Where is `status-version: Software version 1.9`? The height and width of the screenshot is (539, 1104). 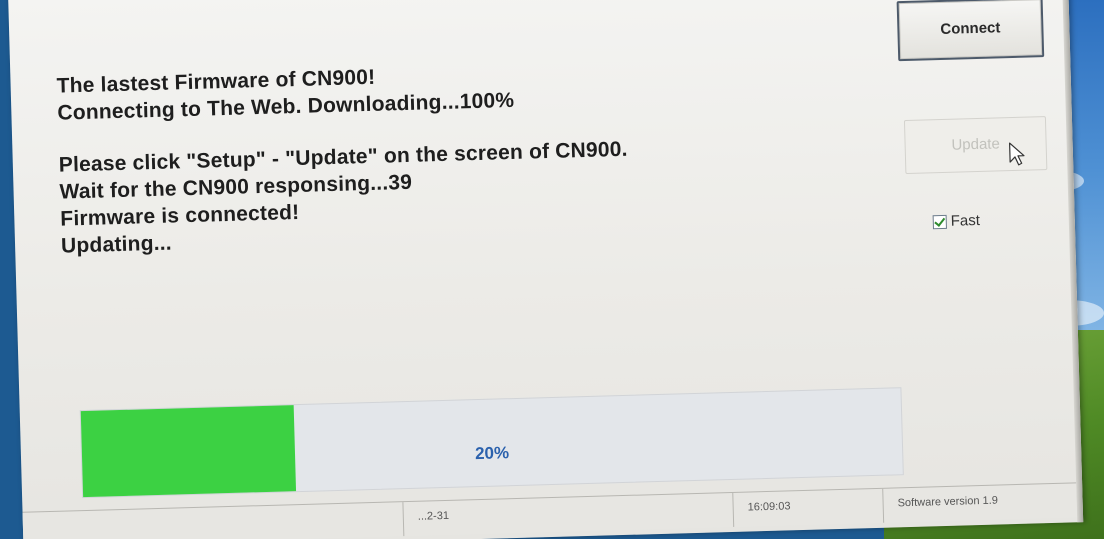
status-version: Software version 1.9 is located at coordinates (980, 503).